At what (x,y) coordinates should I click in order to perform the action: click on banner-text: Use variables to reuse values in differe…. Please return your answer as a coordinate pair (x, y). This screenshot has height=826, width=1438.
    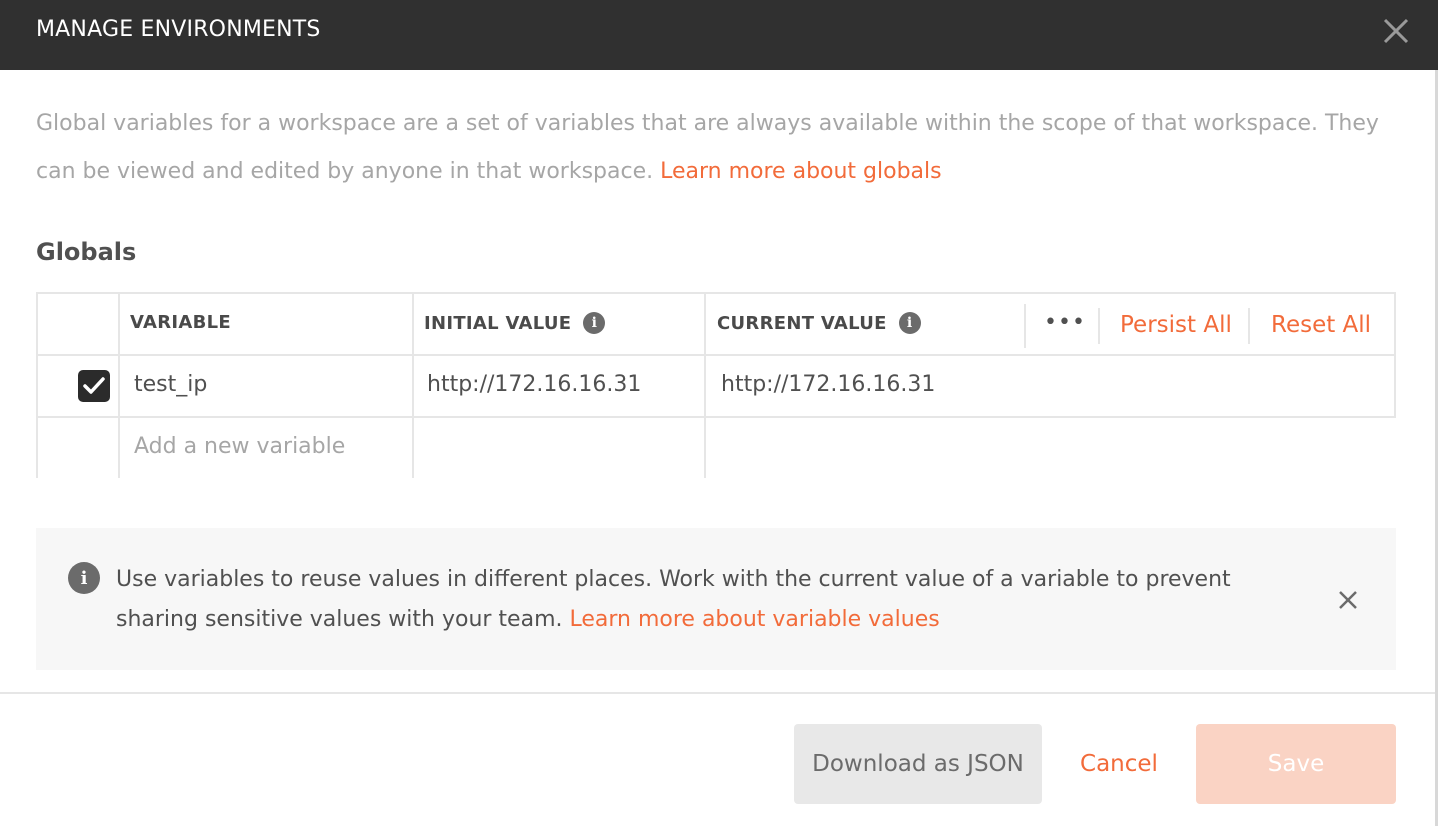
    Looking at the image, I should click on (696, 600).